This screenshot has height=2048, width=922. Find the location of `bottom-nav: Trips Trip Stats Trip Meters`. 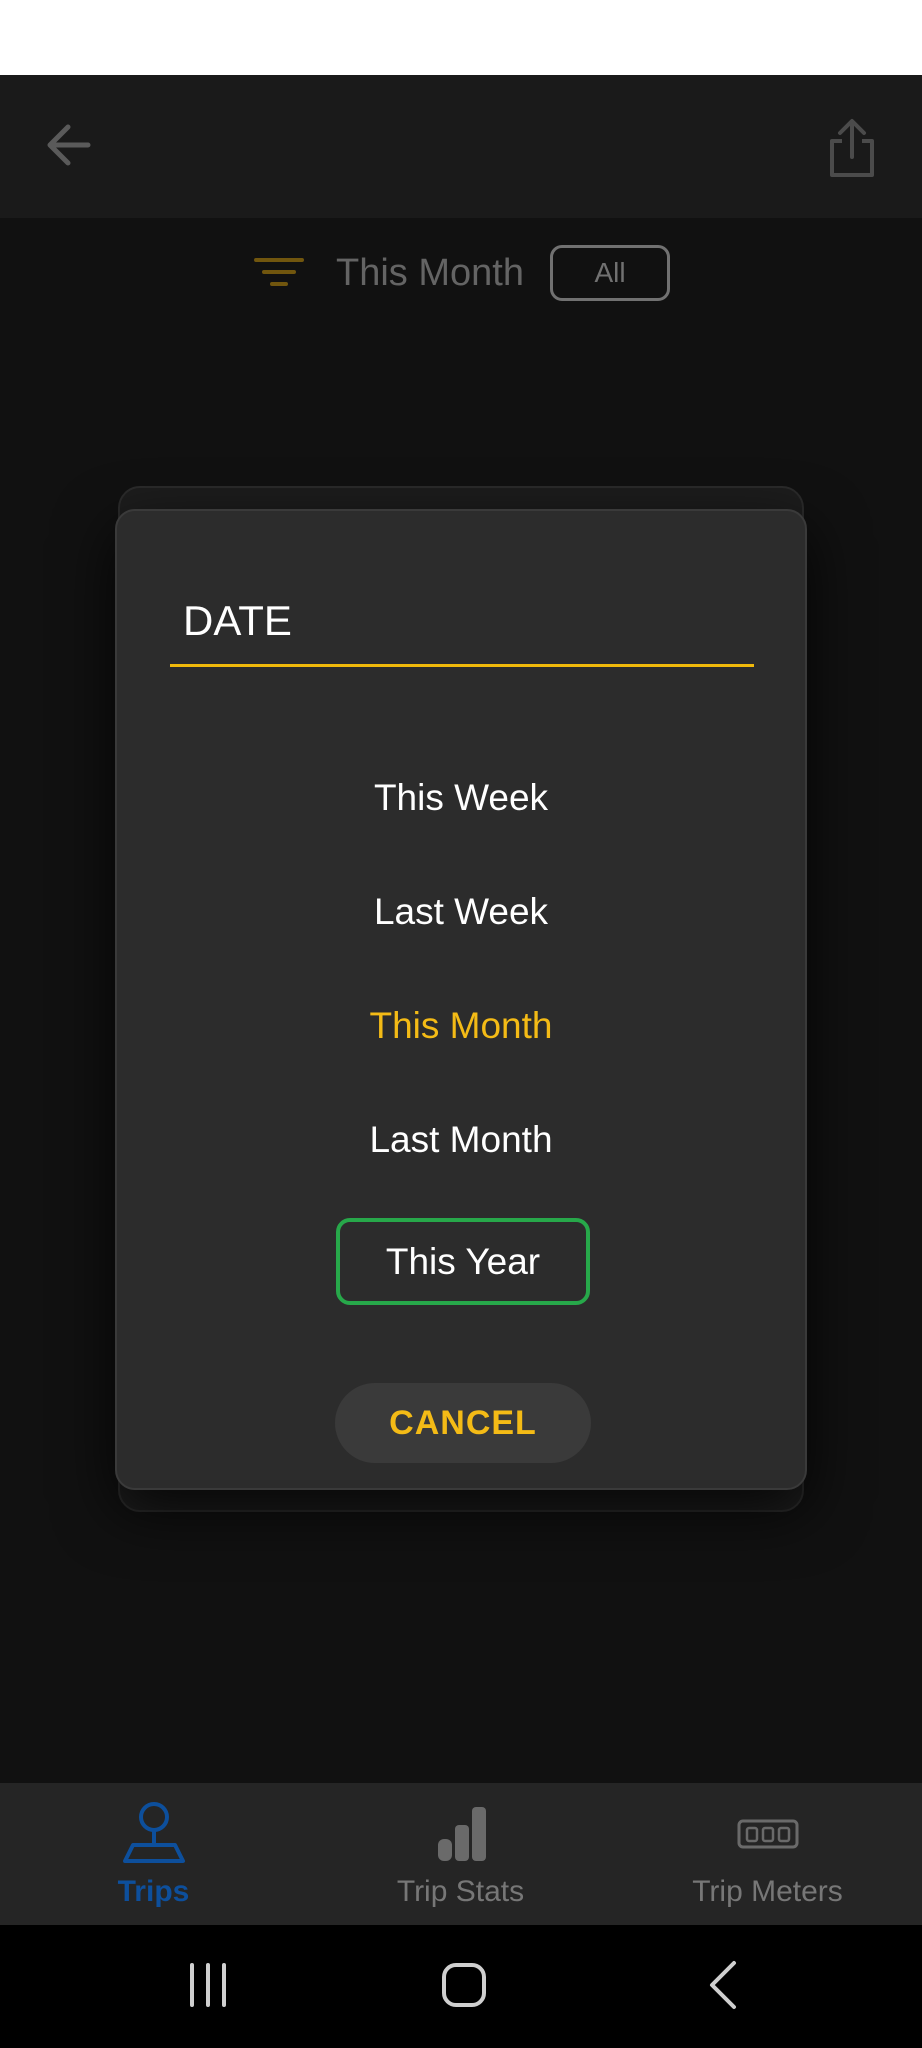

bottom-nav: Trips Trip Stats Trip Meters is located at coordinates (461, 1854).